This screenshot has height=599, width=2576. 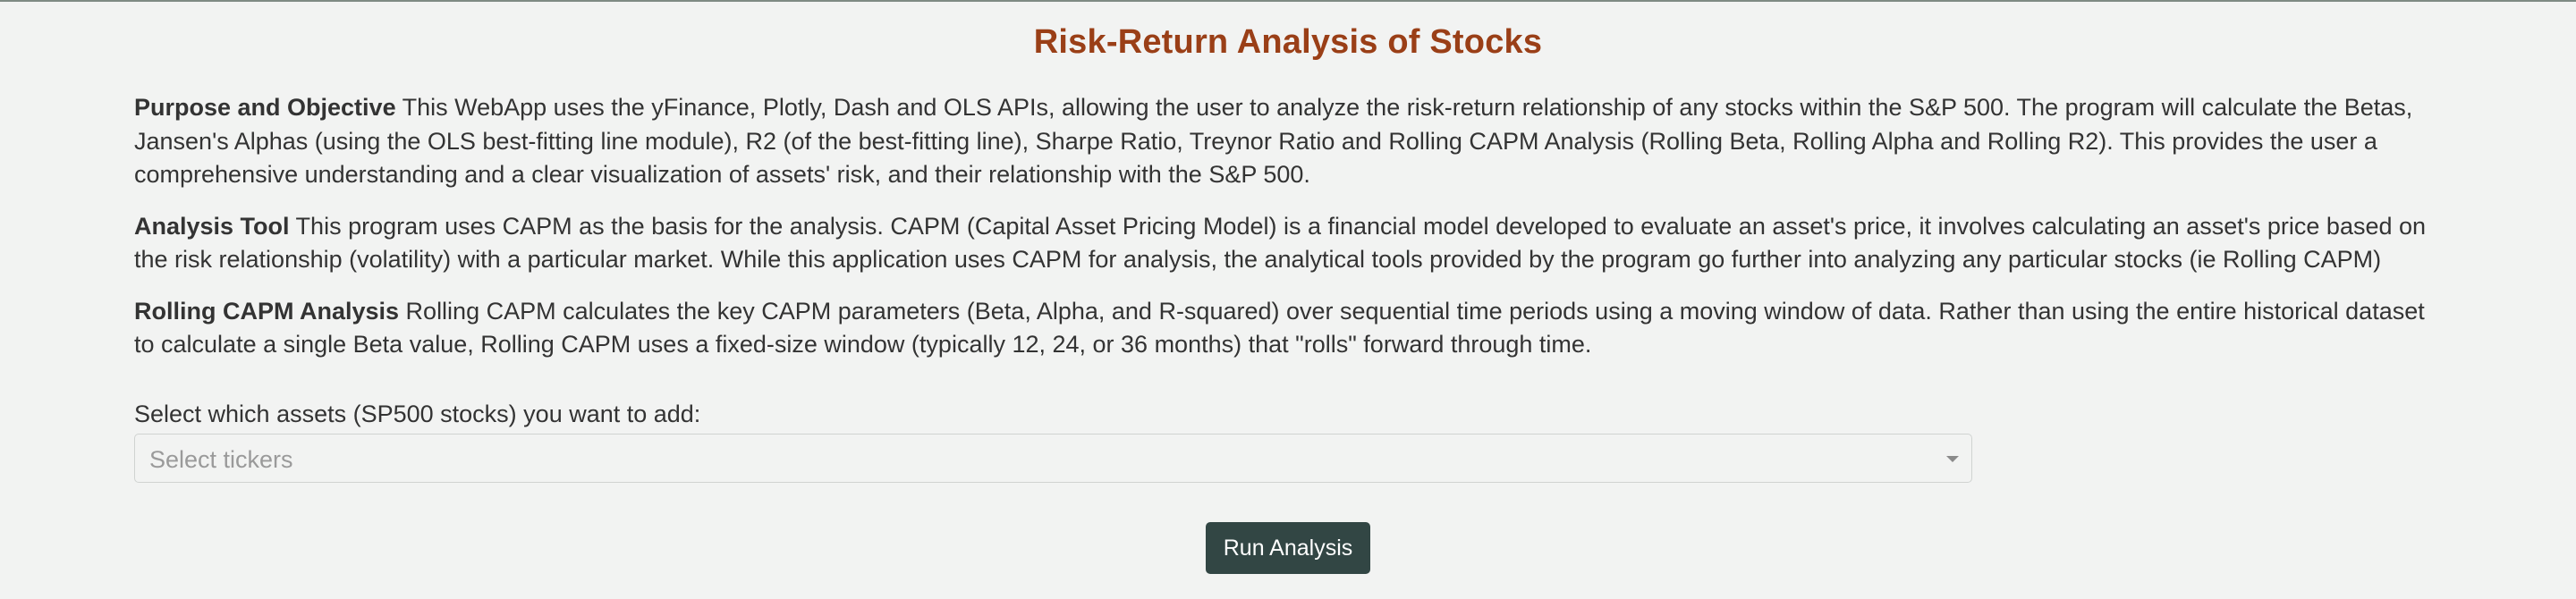 I want to click on purpose-heading: Purpose and Objective, so click(x=265, y=107).